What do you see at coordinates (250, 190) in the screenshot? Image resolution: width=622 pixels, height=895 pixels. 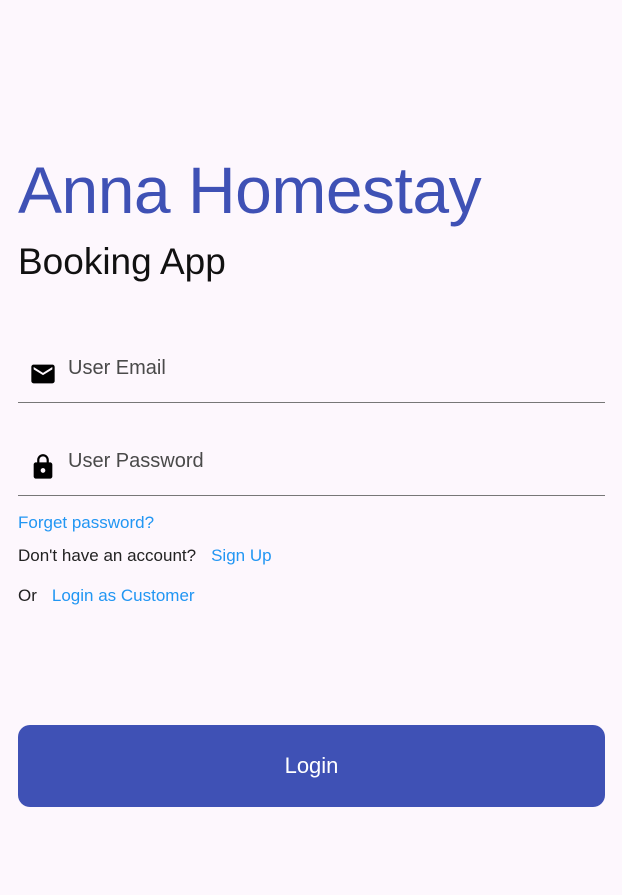 I see `app-title: Anna Homestay` at bounding box center [250, 190].